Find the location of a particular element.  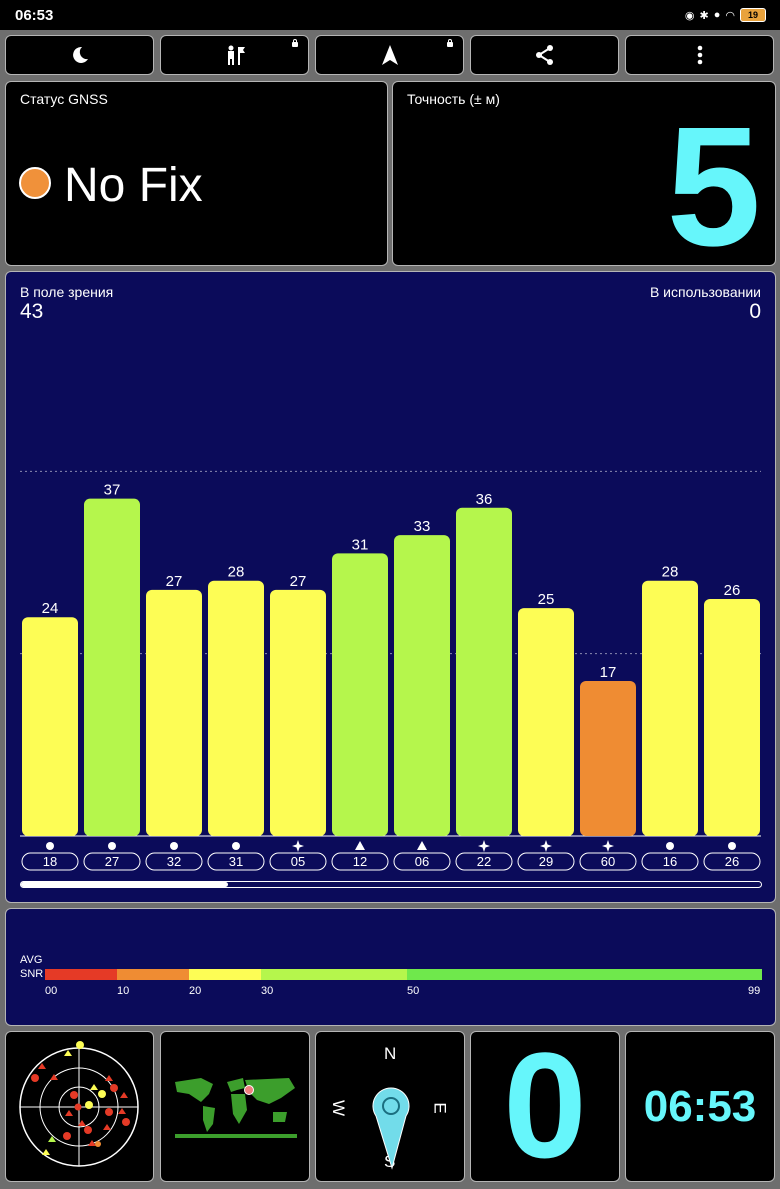

satellite-id-label: 18 is located at coordinates (50, 861).